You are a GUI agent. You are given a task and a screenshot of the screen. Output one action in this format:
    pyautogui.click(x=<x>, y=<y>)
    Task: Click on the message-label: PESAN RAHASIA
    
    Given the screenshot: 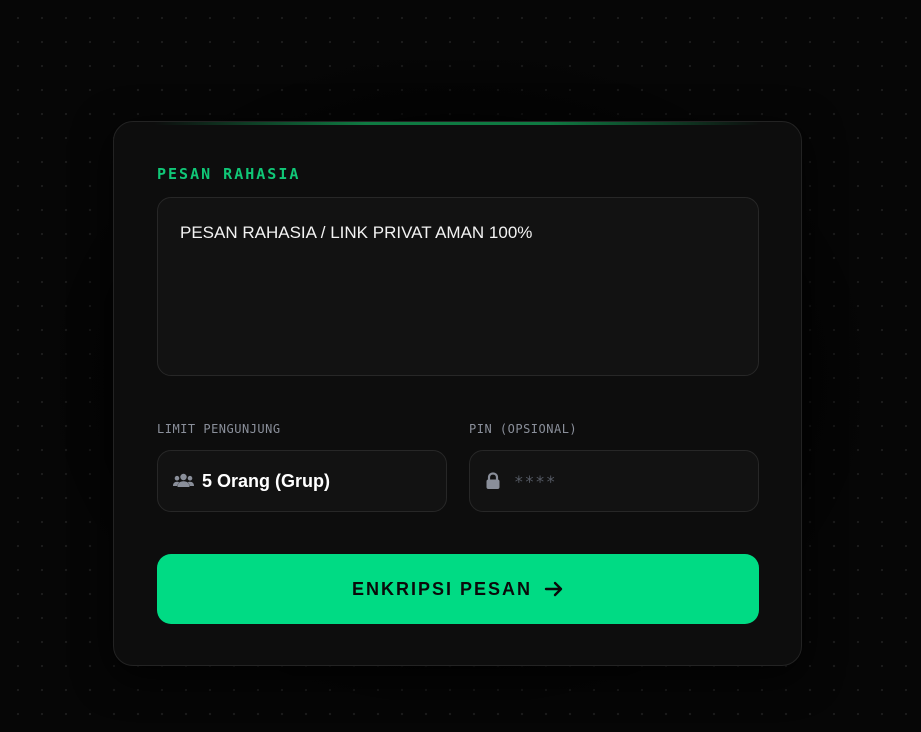 What is the action you would take?
    pyautogui.click(x=229, y=174)
    